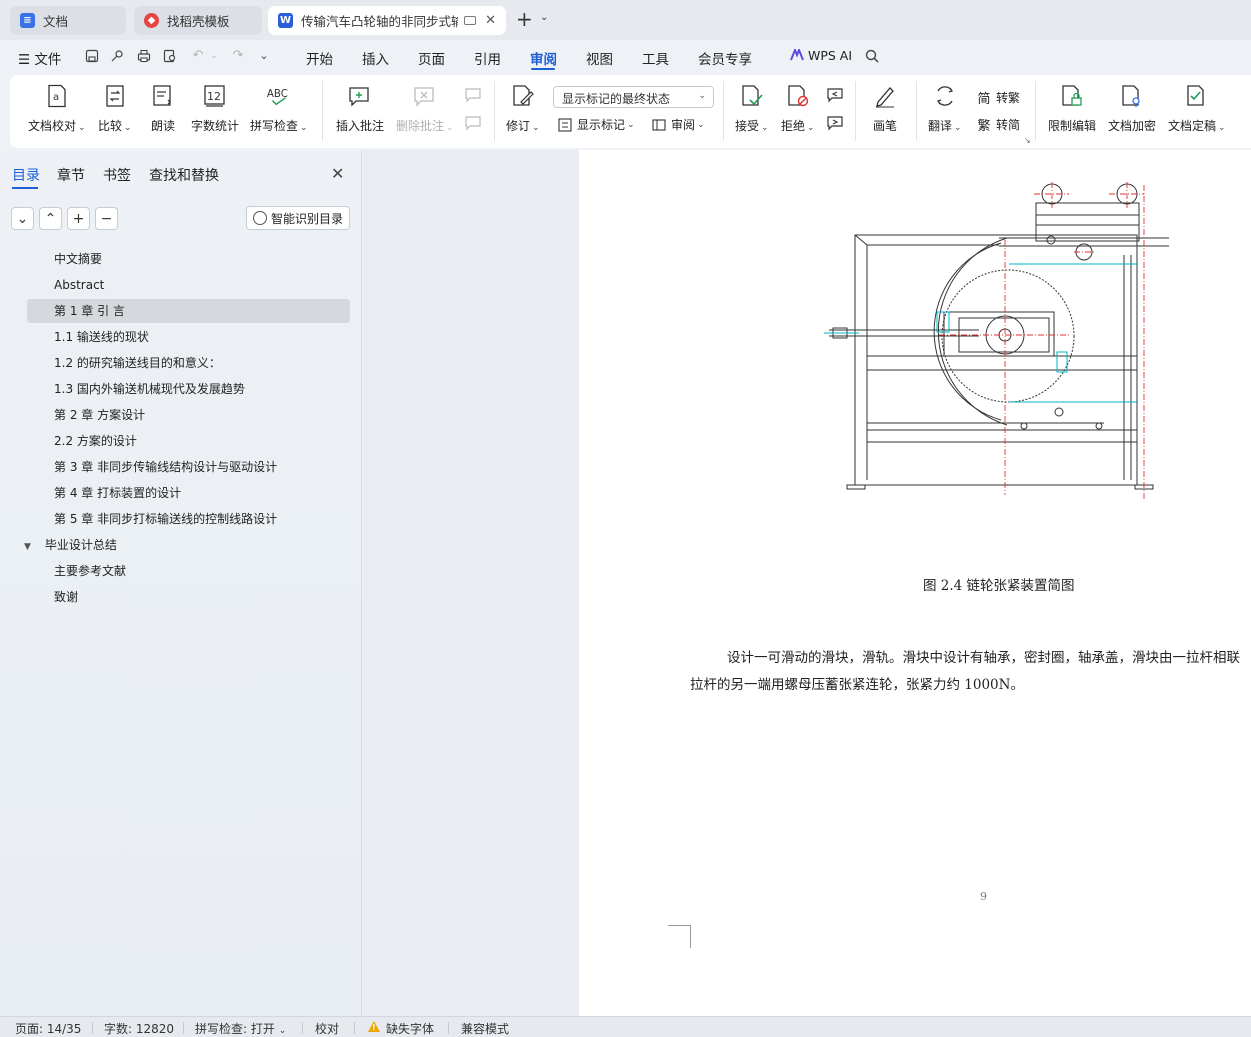 Image resolution: width=1251 pixels, height=1037 pixels. I want to click on menu-view: 视图, so click(599, 58).